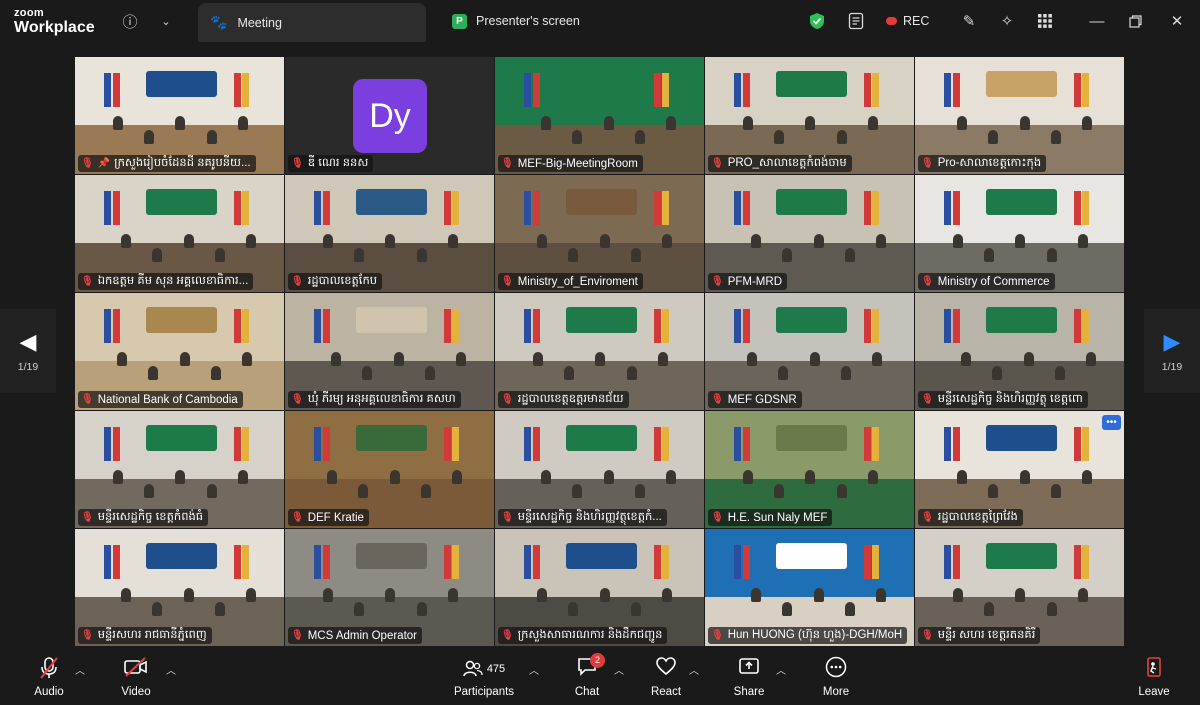 Image resolution: width=1200 pixels, height=705 pixels. I want to click on video-tile: 🎙︎ រដ្ឋបាលខេត្តព្រៃវែង •••, so click(1019, 469).